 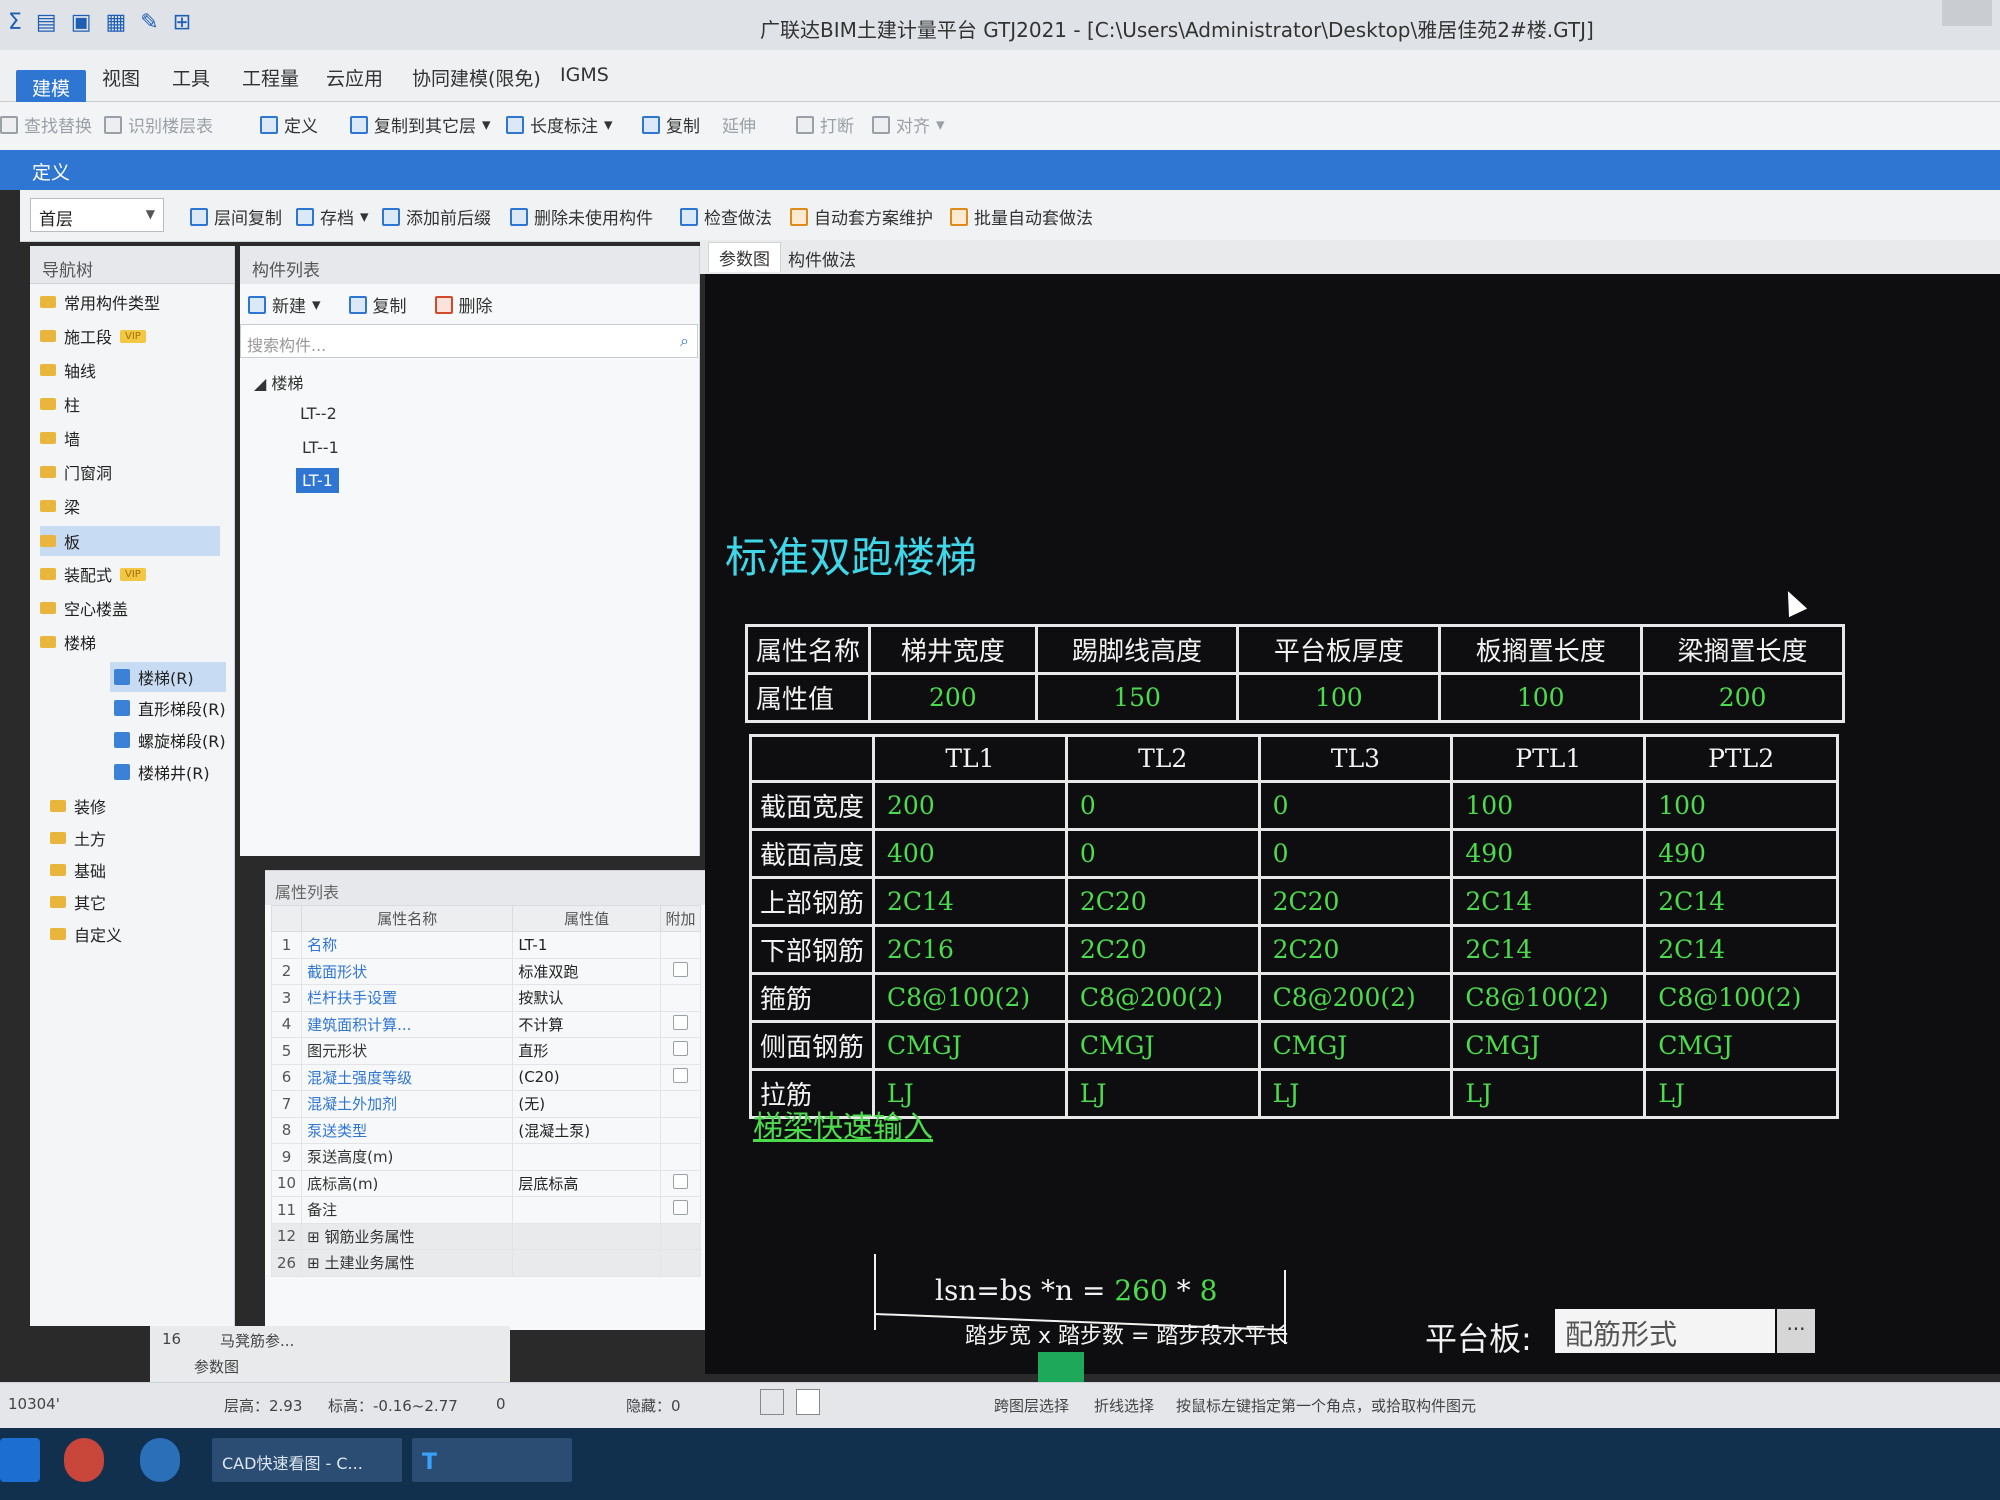 I want to click on search-icon: ⌕, so click(x=684, y=341).